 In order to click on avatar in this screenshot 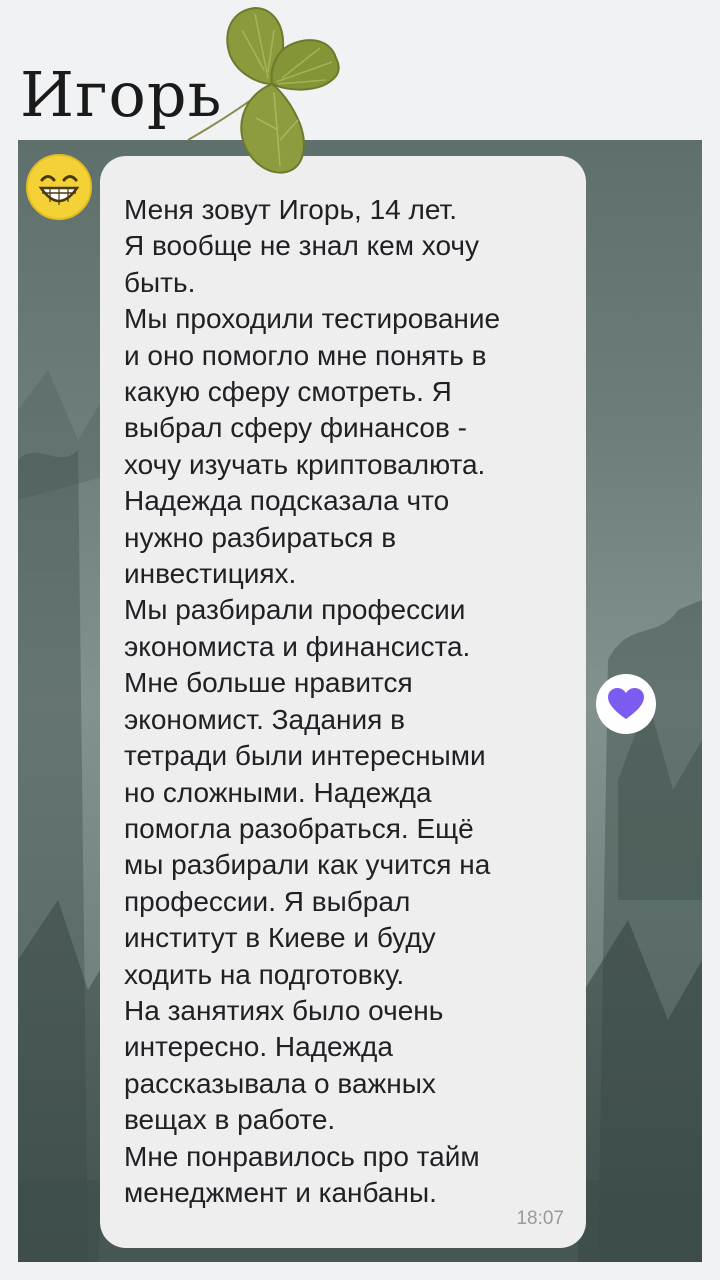, I will do `click(59, 187)`.